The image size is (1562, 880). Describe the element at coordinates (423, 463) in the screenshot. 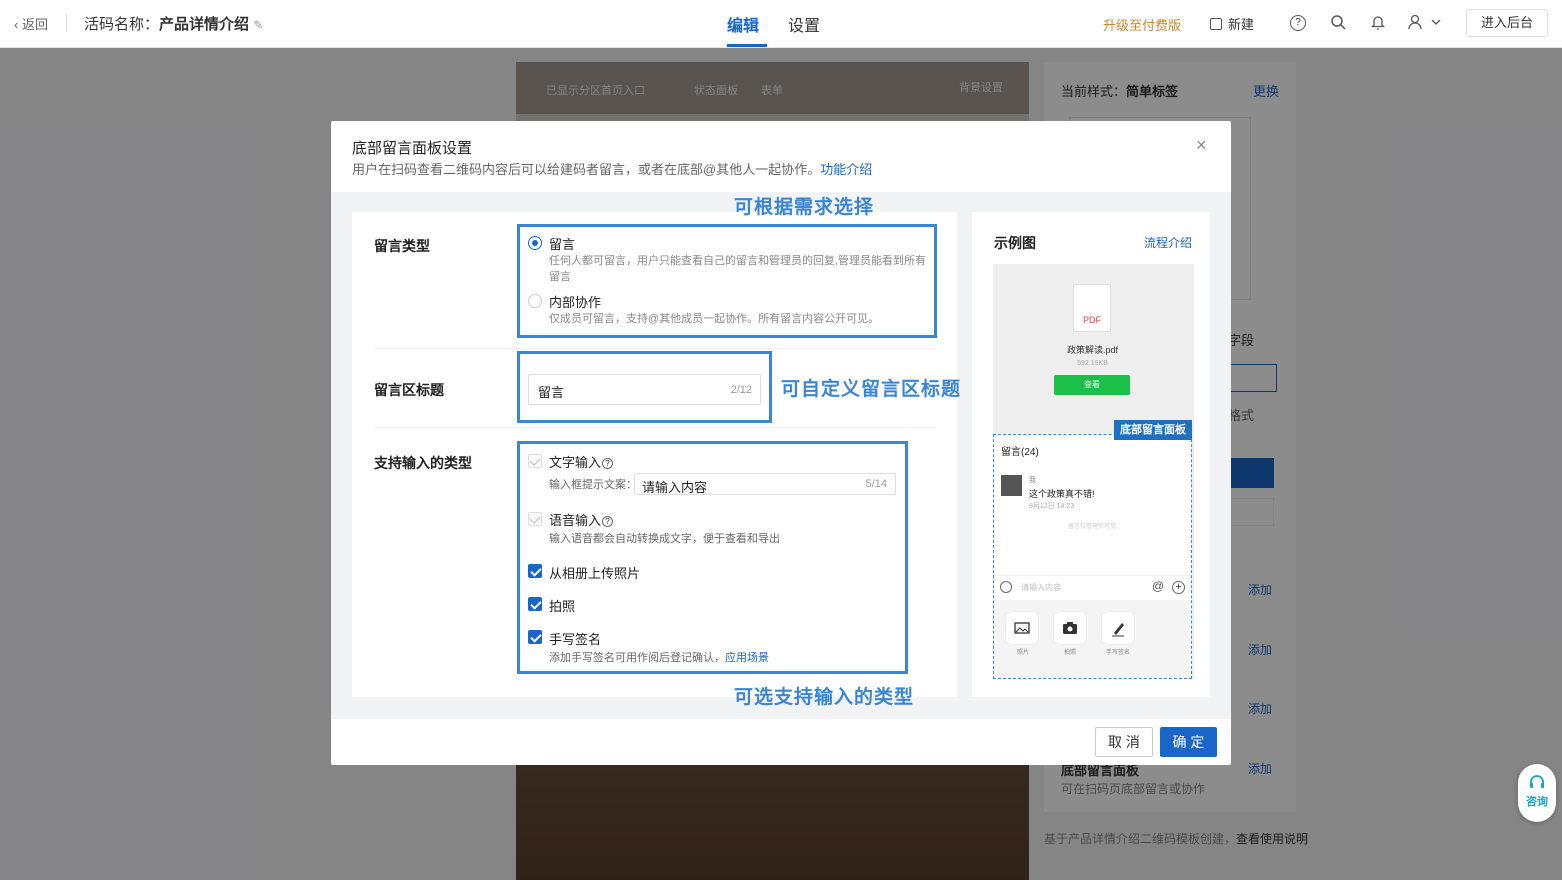

I see `input-types-label: 支持输入的类型` at that location.